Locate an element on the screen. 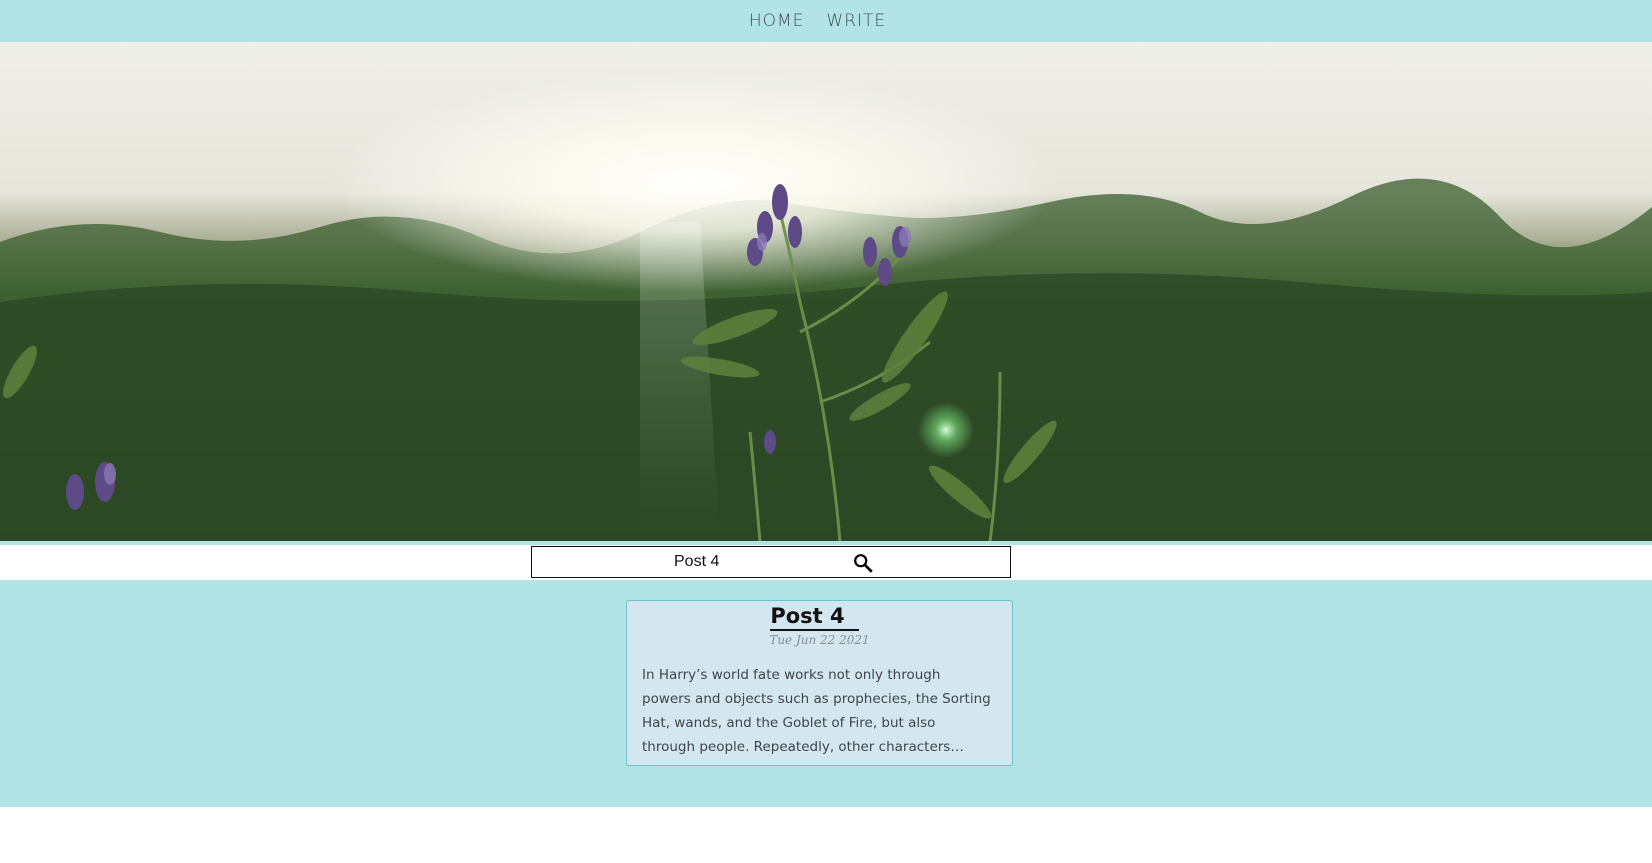 The height and width of the screenshot is (863, 1652). search-input is located at coordinates (759, 562).